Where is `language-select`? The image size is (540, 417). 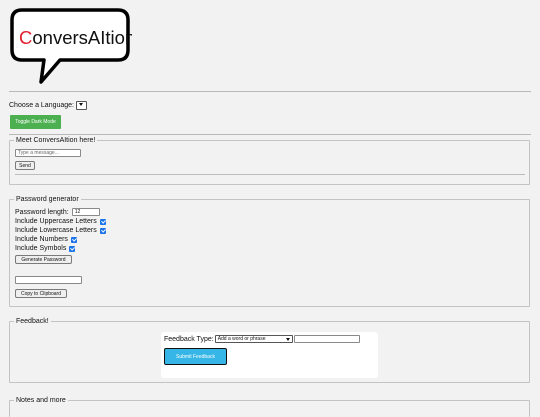
language-select is located at coordinates (81, 105).